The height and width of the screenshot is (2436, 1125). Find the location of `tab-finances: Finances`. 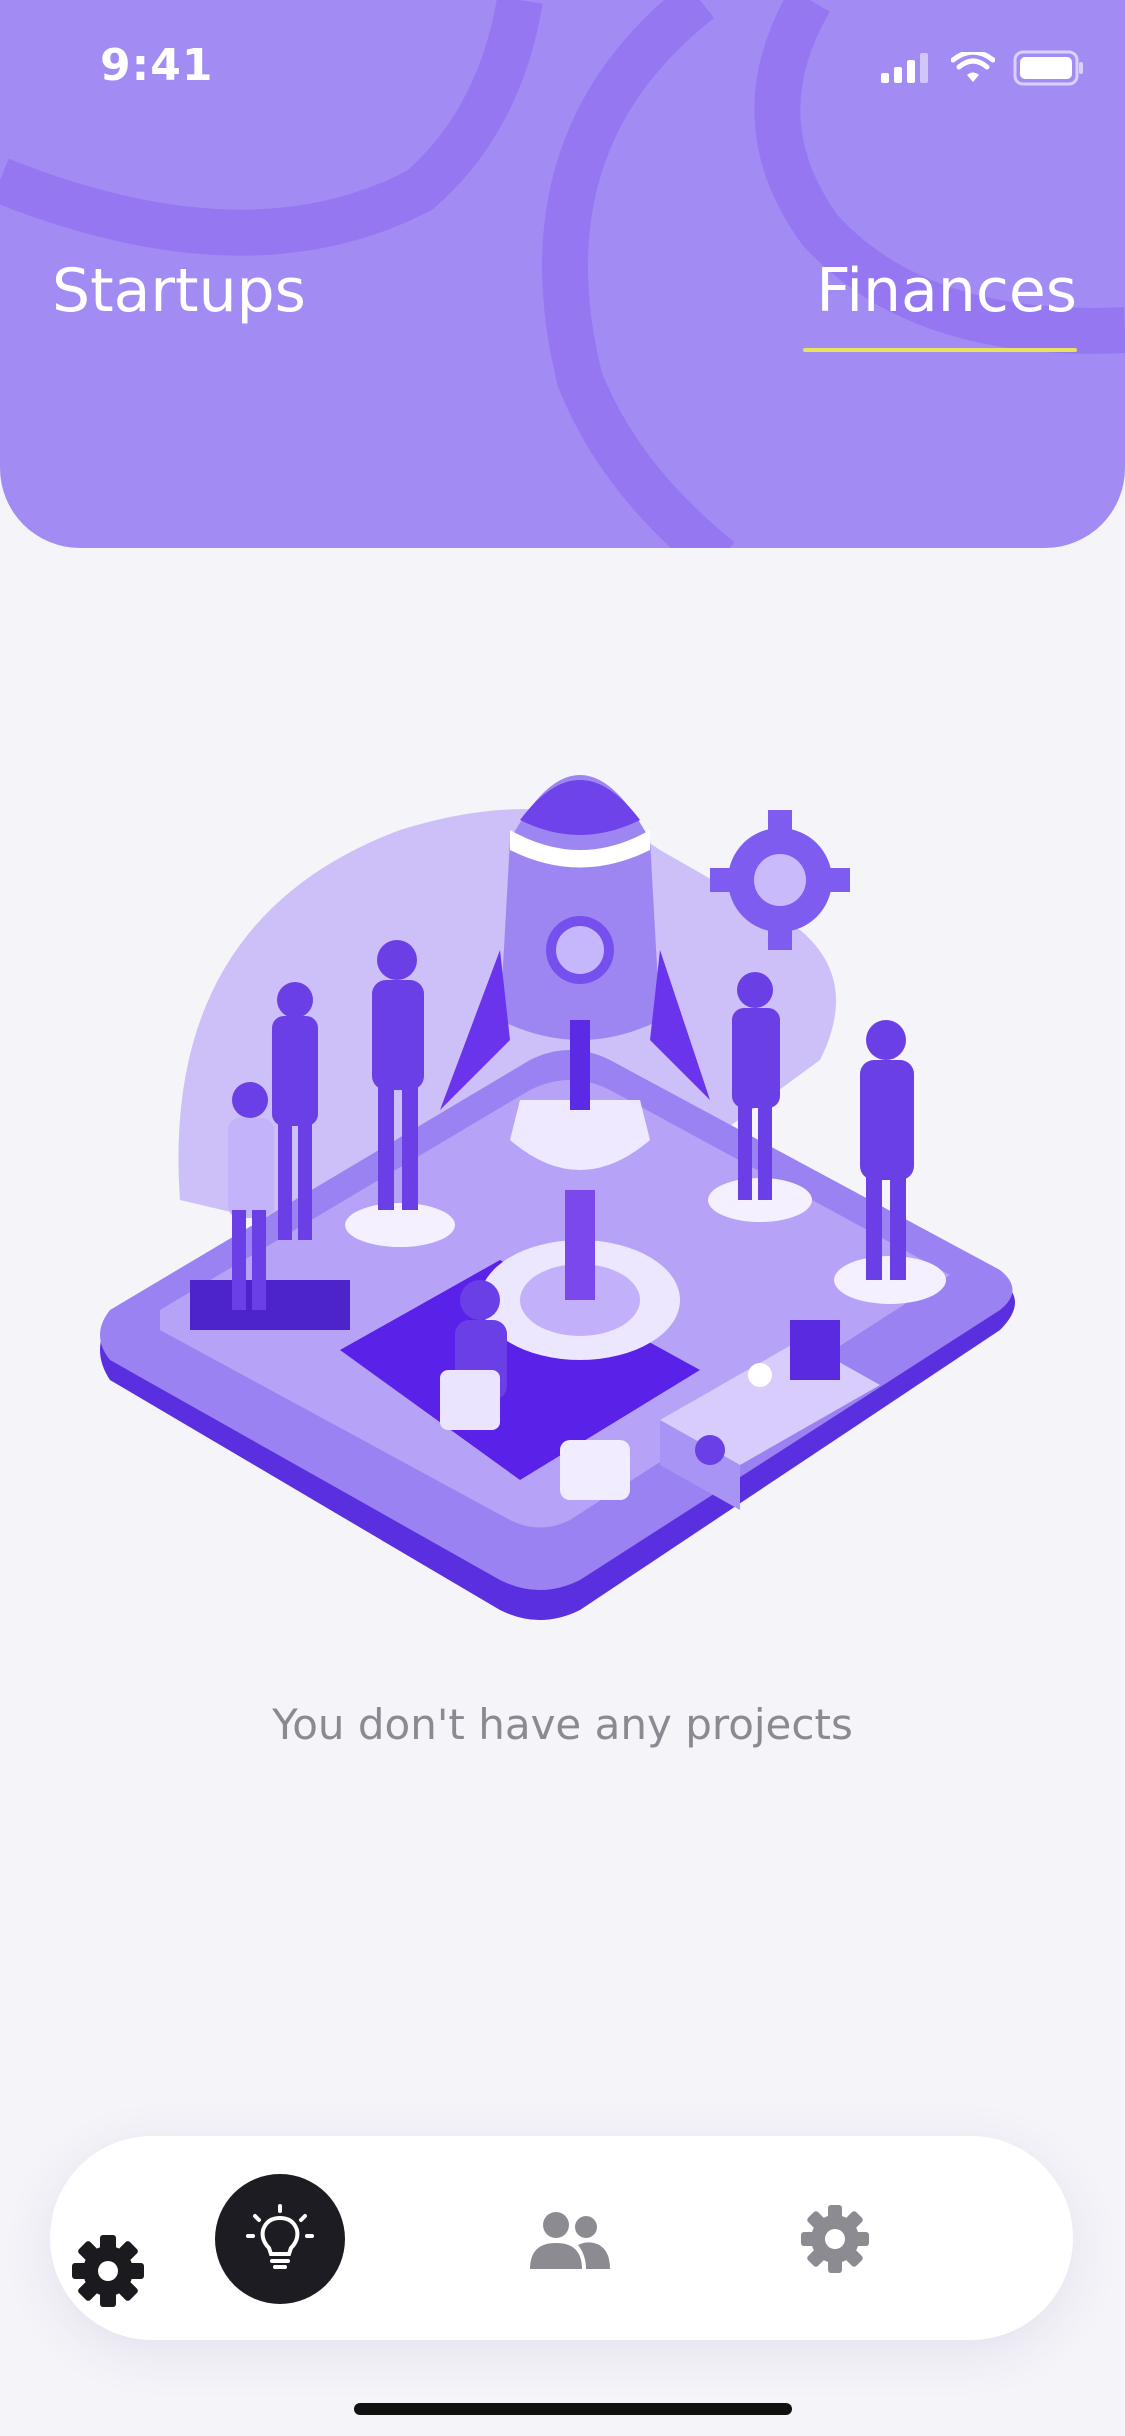

tab-finances: Finances is located at coordinates (946, 291).